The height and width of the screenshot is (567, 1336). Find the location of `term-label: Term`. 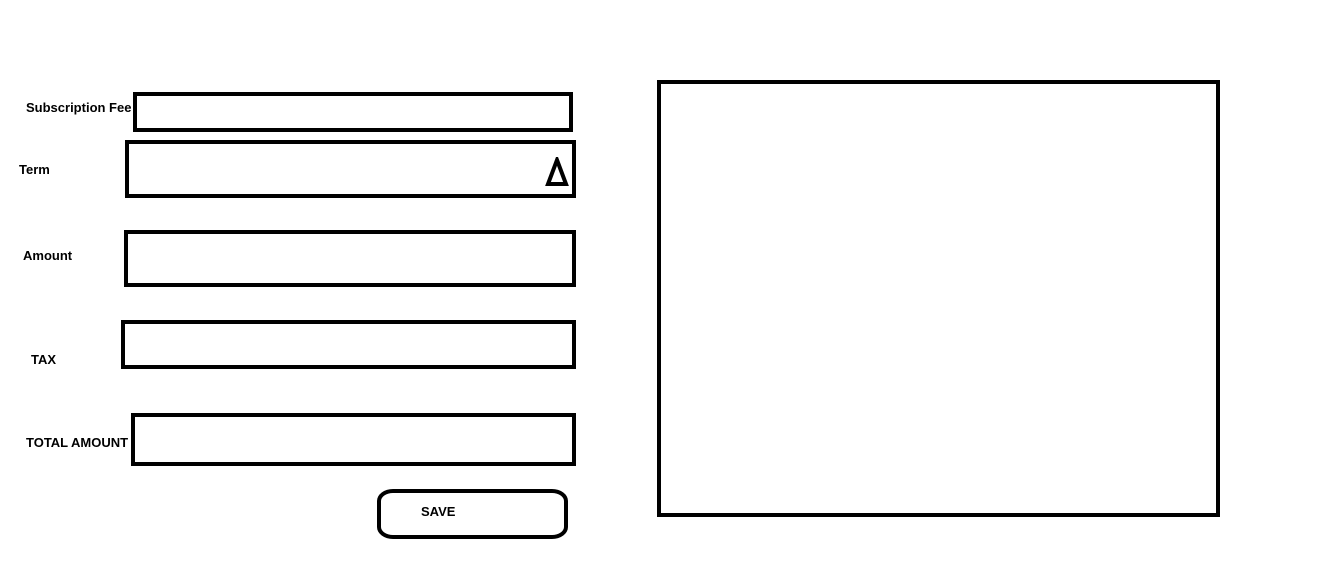

term-label: Term is located at coordinates (34, 169).